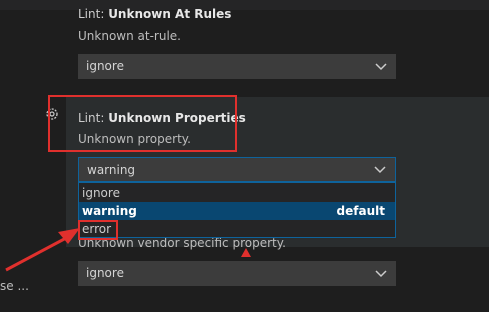  What do you see at coordinates (237, 193) in the screenshot?
I see `dropdown-option-ignore: ignore` at bounding box center [237, 193].